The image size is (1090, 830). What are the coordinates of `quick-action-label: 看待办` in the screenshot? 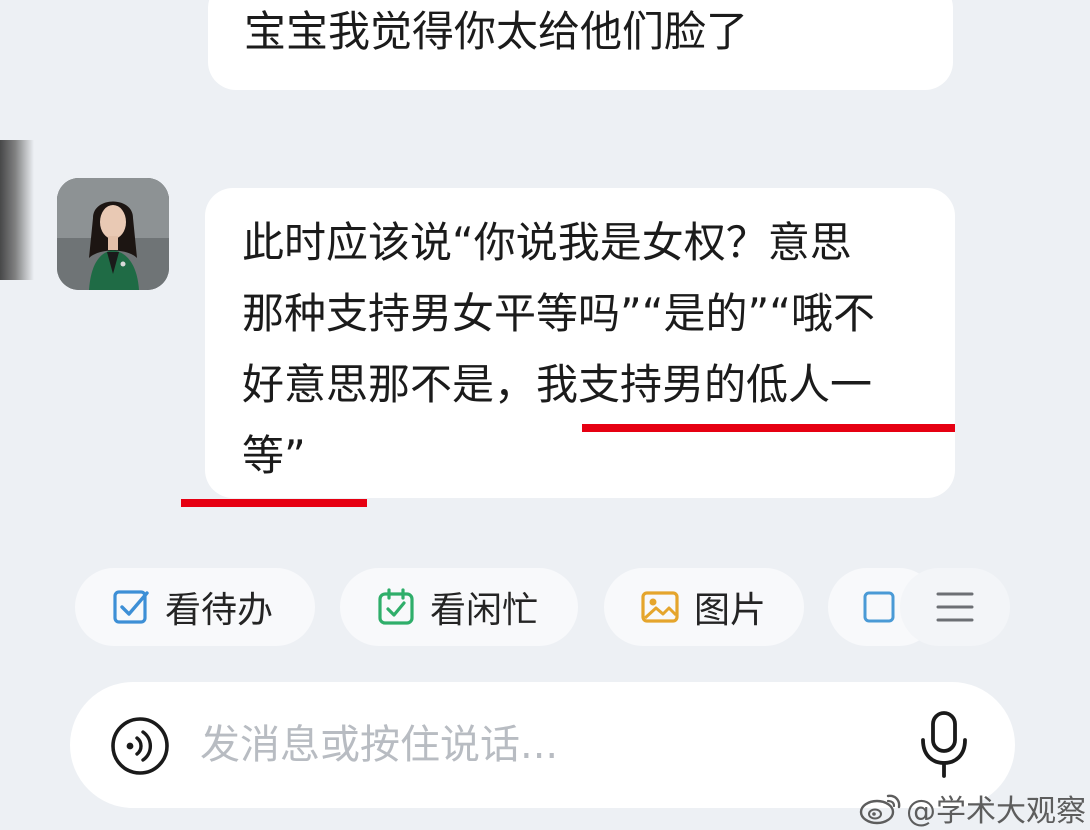 It's located at (219, 610).